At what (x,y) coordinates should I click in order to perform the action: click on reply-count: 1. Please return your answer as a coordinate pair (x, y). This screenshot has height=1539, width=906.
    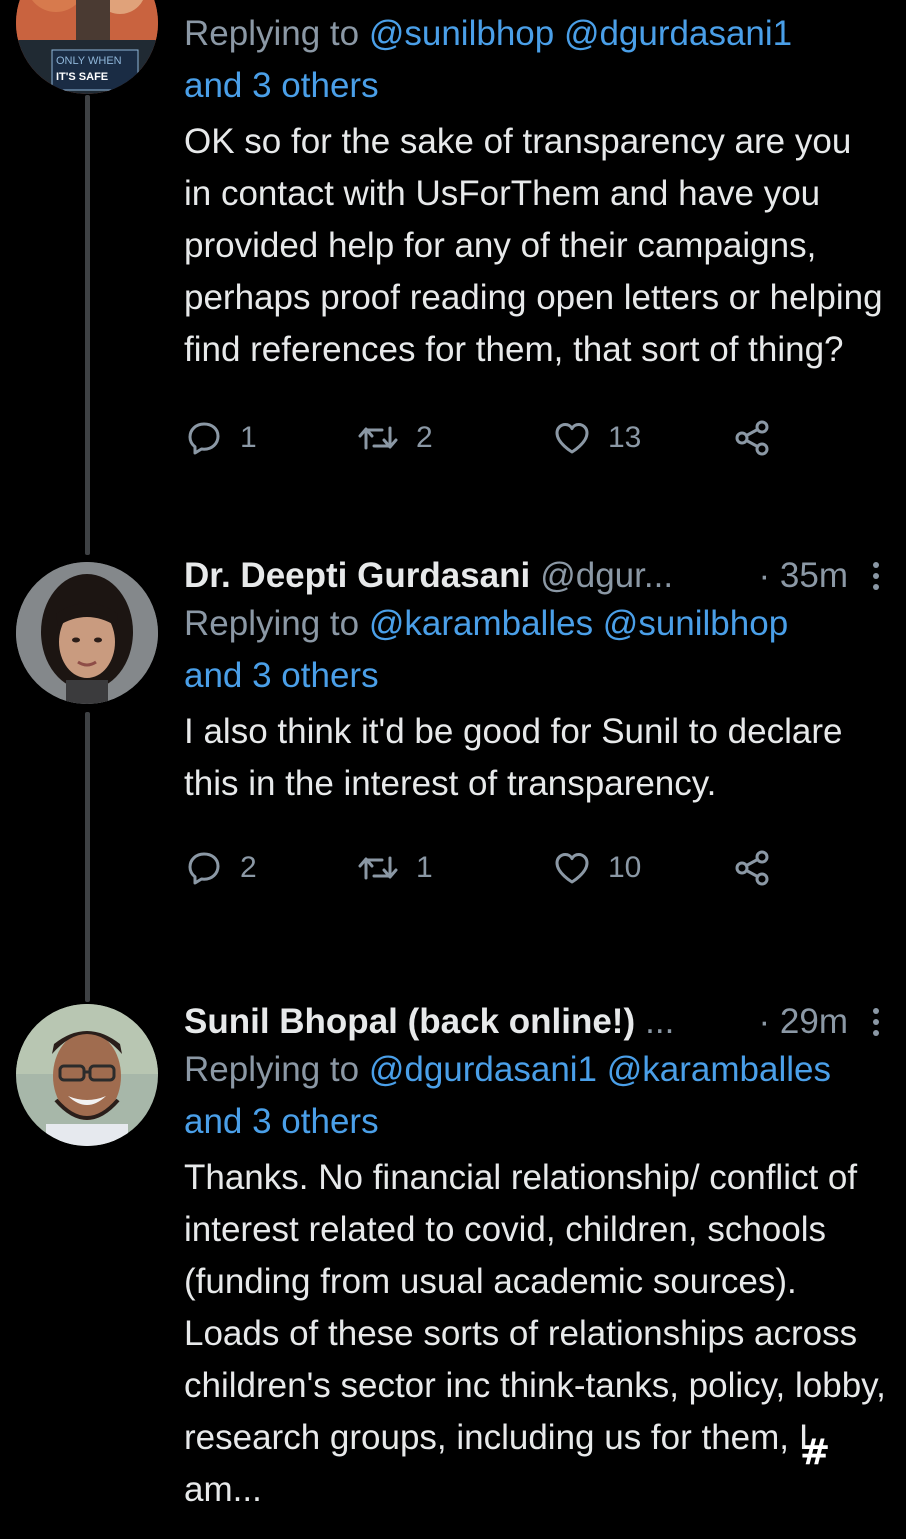
    Looking at the image, I should click on (248, 437).